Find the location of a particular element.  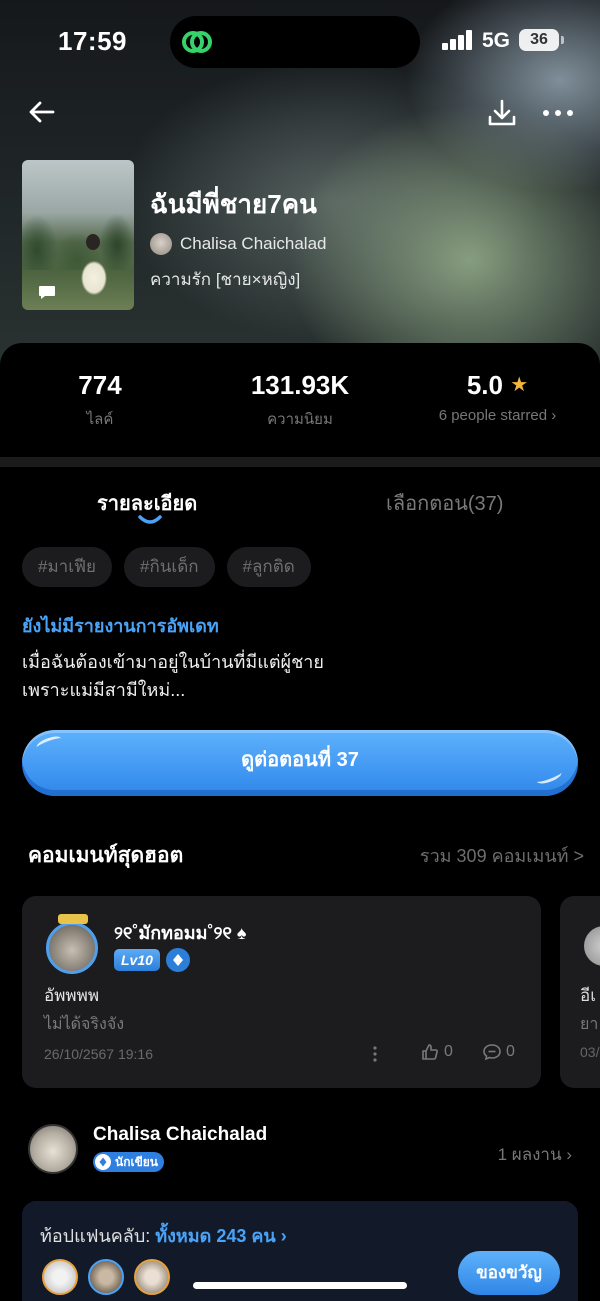

writer-badge-label: นักเขียน is located at coordinates (137, 1161).